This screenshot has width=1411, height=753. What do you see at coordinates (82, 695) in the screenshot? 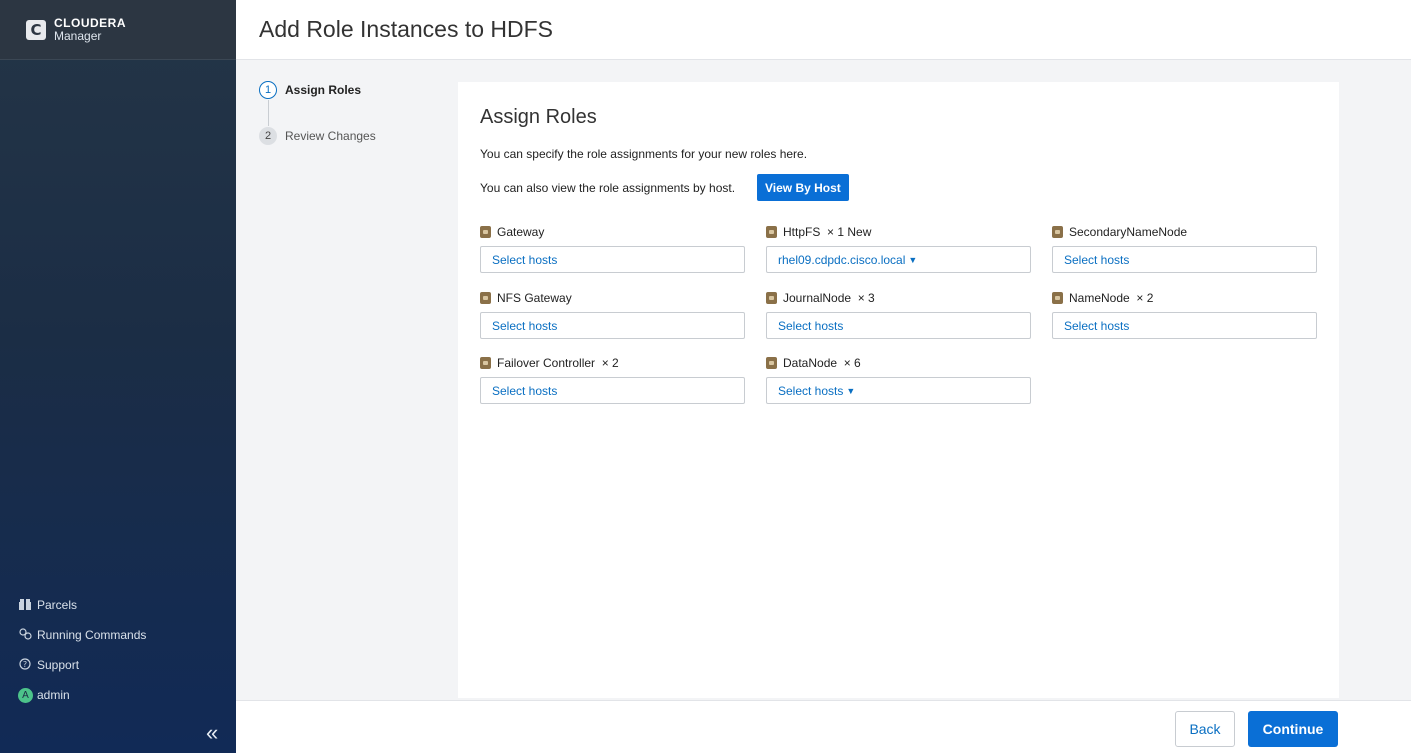
I see `sidebar-item-admin: A admin` at bounding box center [82, 695].